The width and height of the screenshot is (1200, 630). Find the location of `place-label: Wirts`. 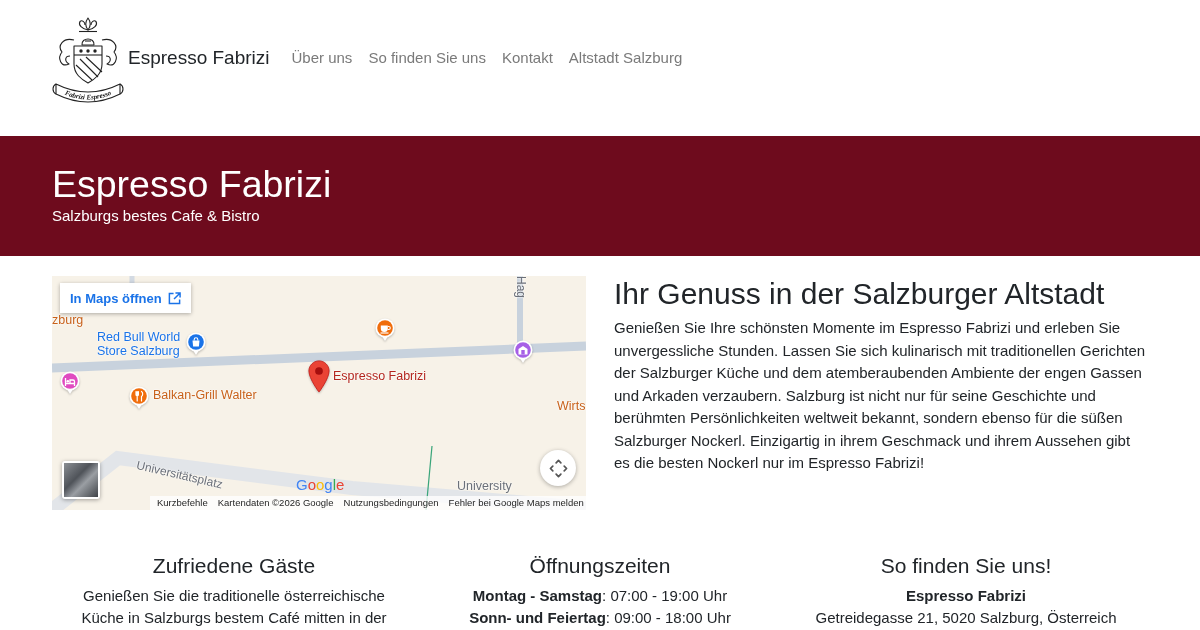

place-label: Wirts is located at coordinates (571, 407).